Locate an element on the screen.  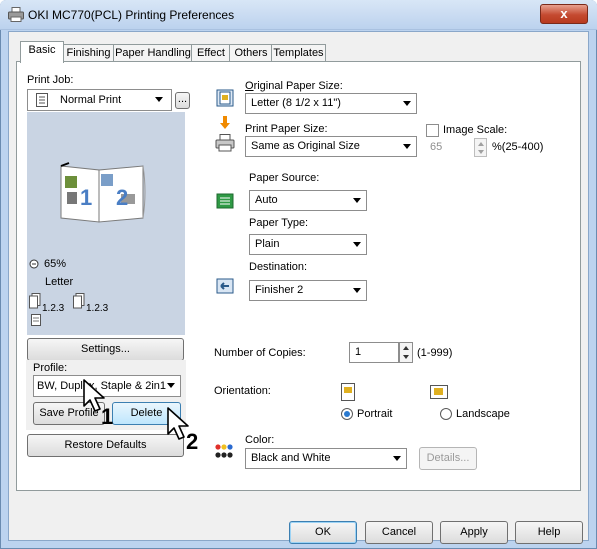
profile-label: Profile: is located at coordinates (50, 368).